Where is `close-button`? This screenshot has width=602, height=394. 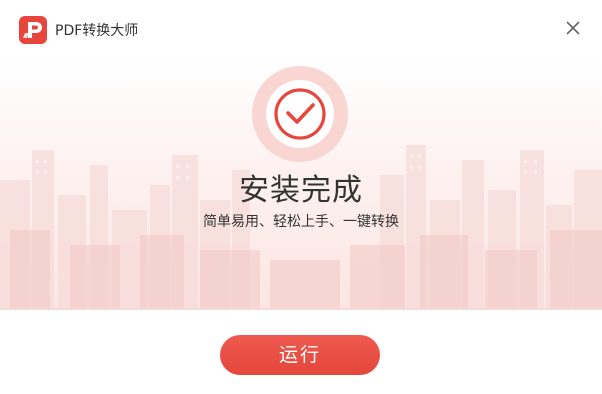 close-button is located at coordinates (573, 28).